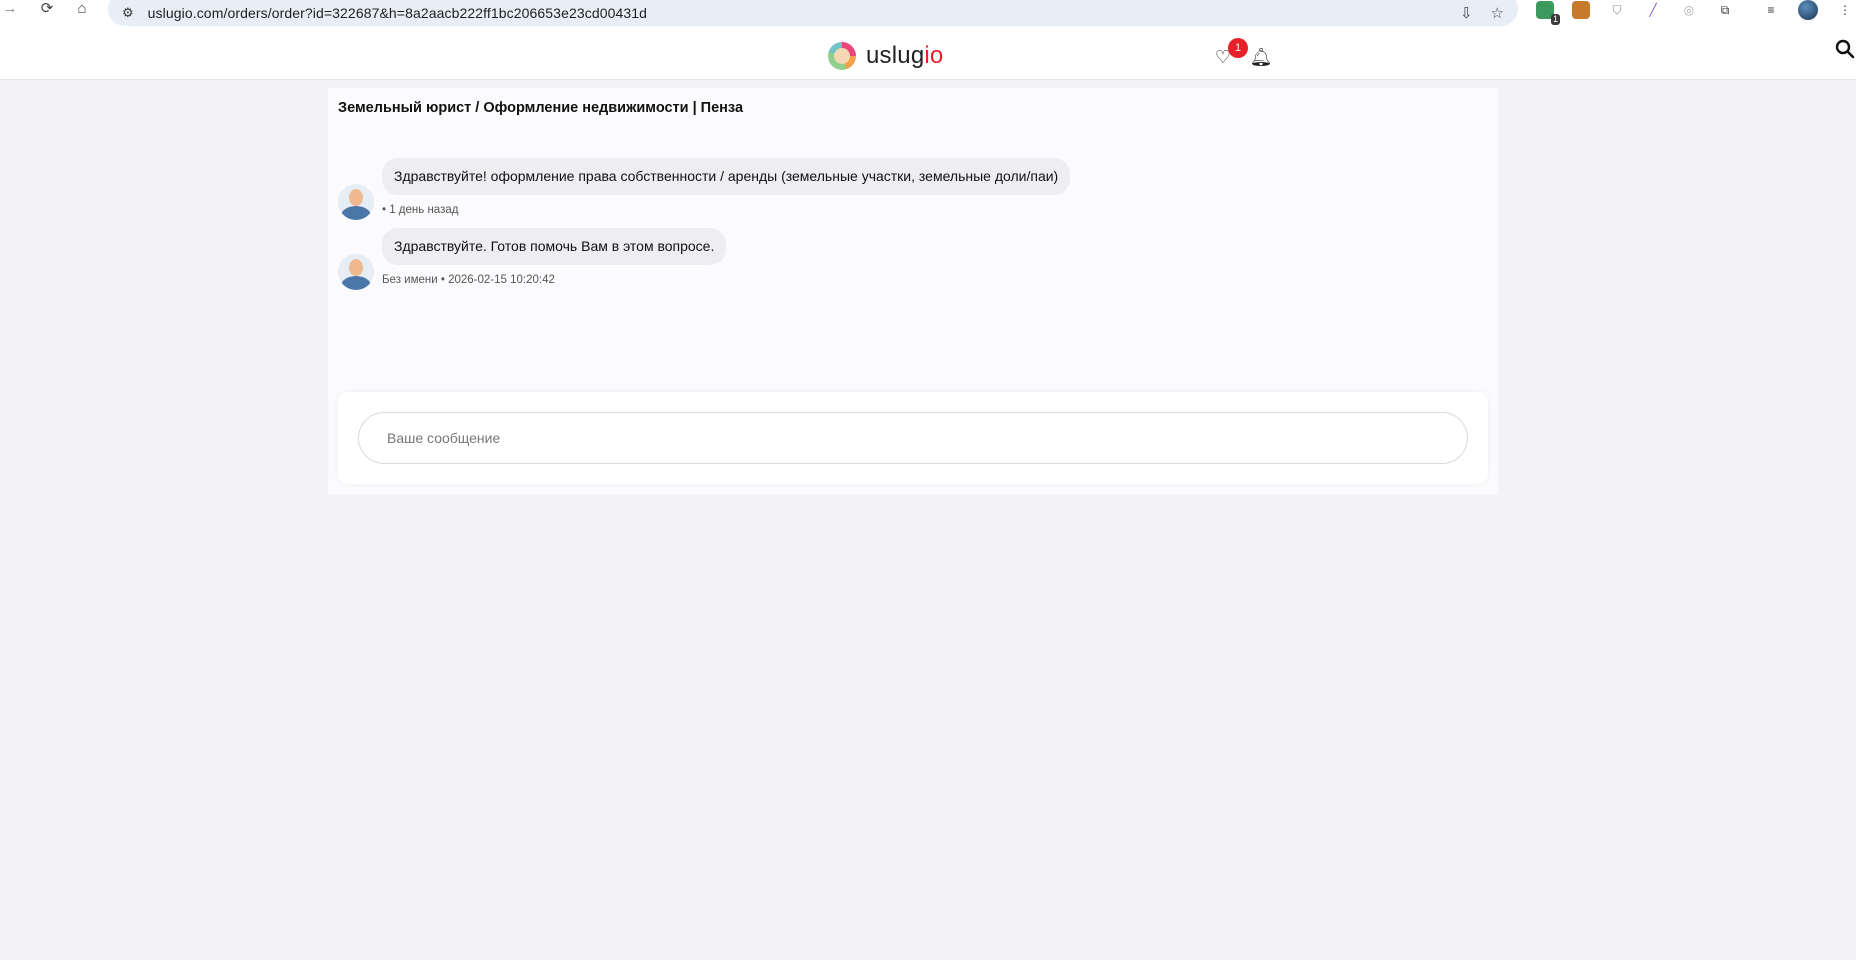  Describe the element at coordinates (128, 13) in the screenshot. I see `site-settings-icon: ⚙` at that location.